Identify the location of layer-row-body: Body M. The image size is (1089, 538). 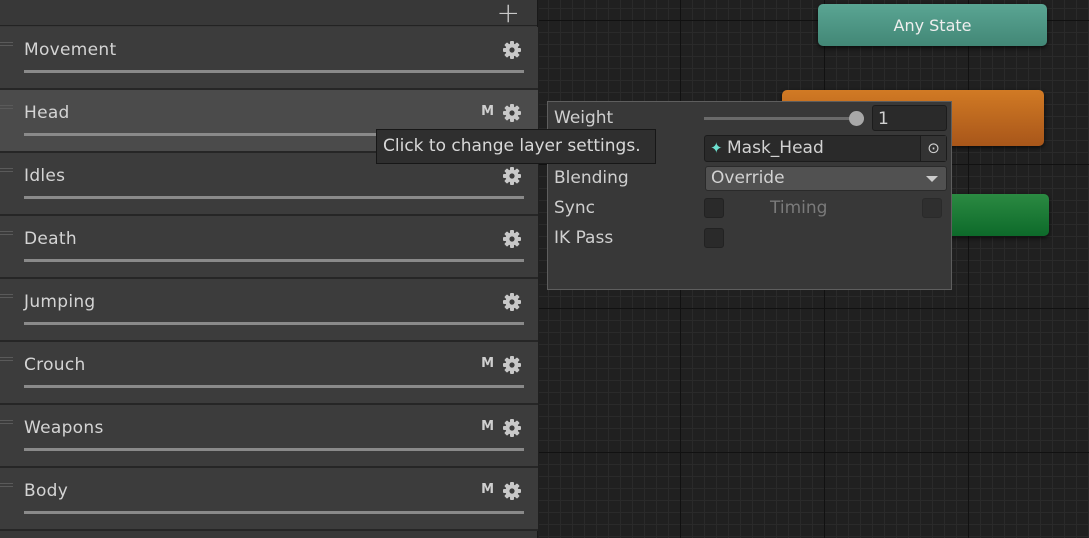
(269, 499).